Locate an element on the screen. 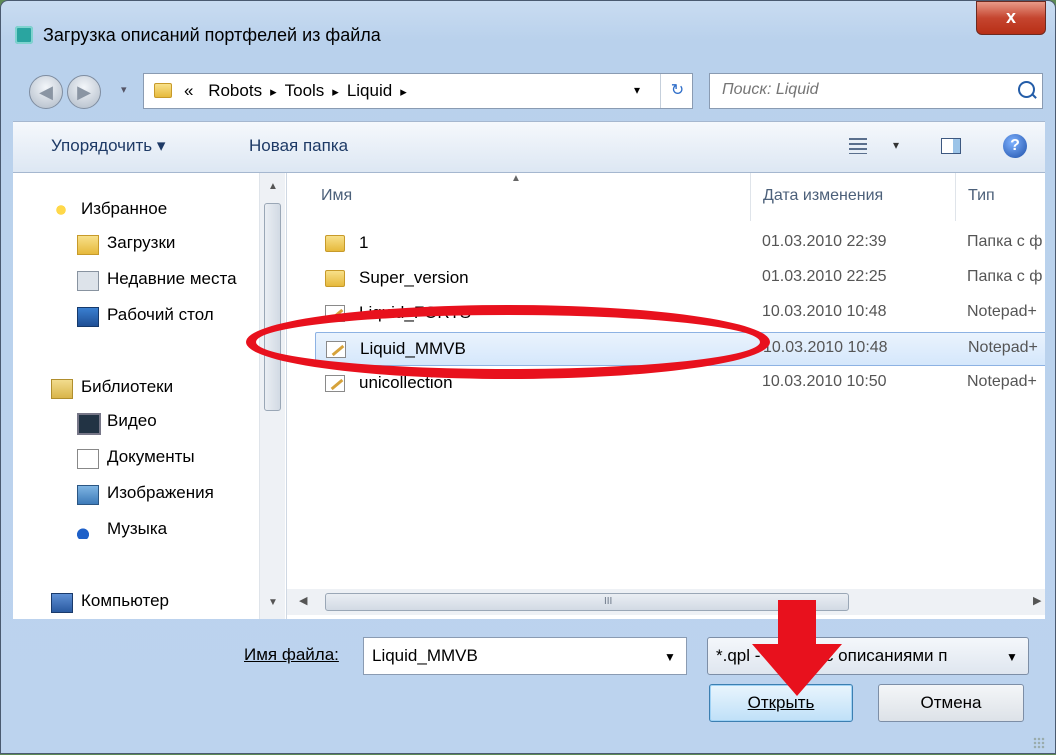 The image size is (1056, 755). help-icon: ? is located at coordinates (1015, 146).